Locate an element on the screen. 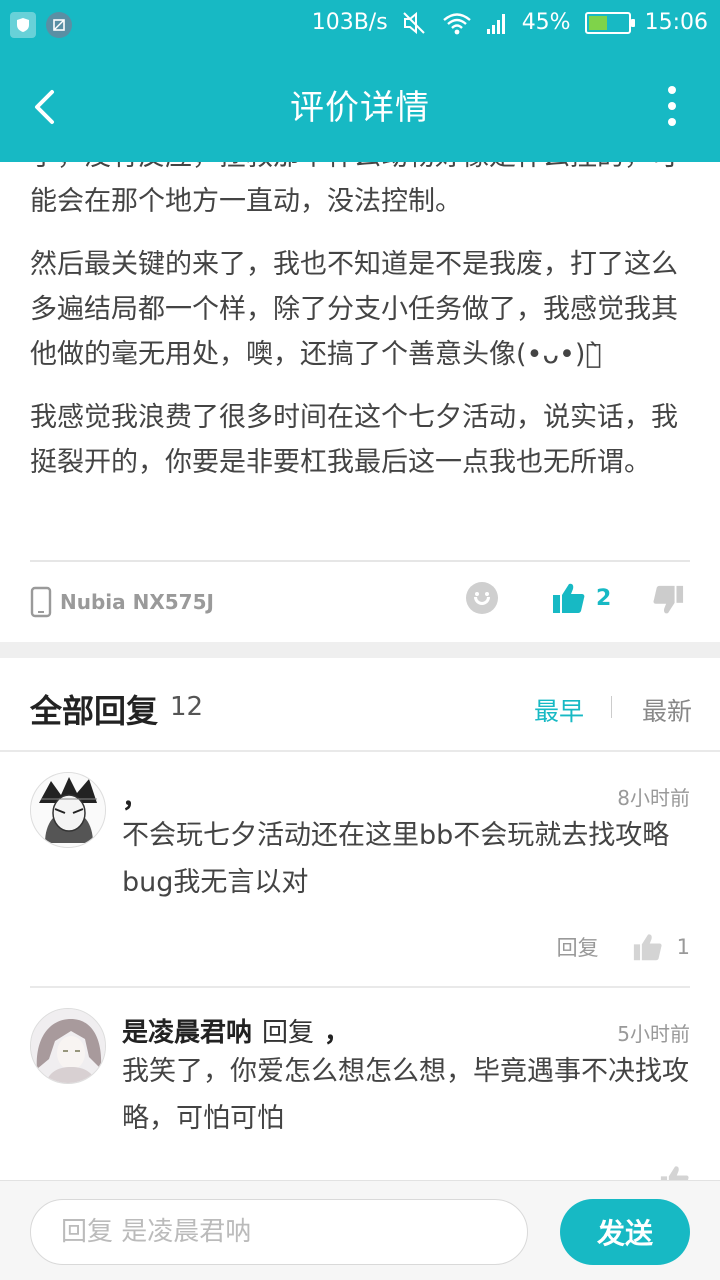  author-name: ， is located at coordinates (135, 799).